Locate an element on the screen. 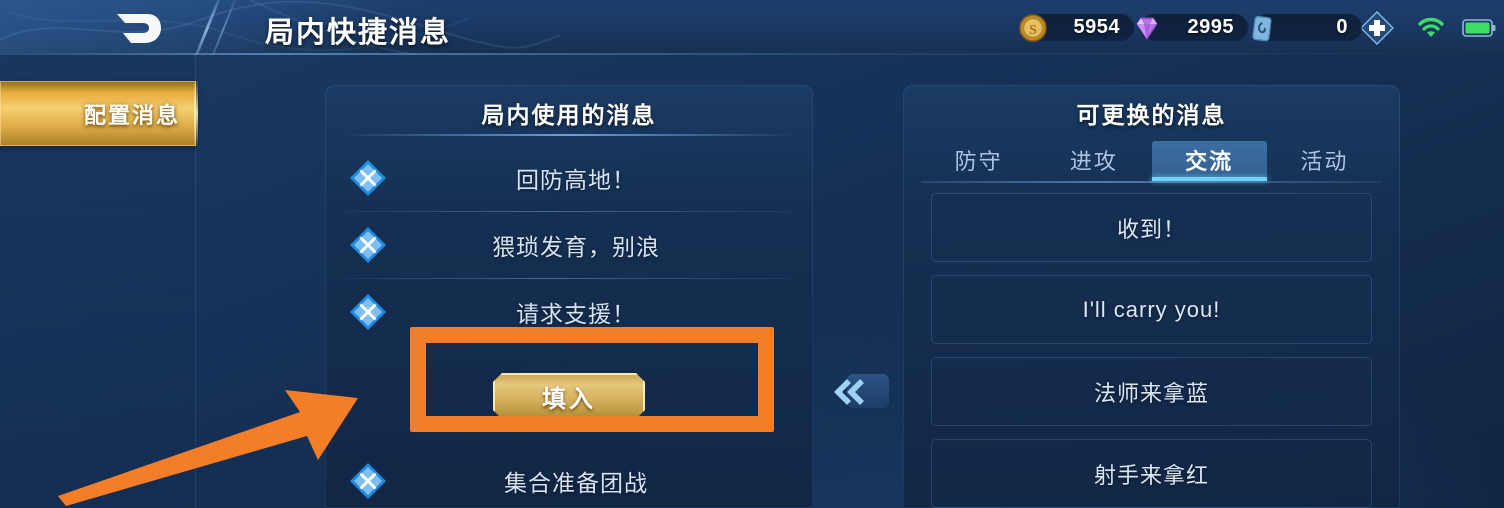 This screenshot has height=508, width=1504. list-item: 法师来拿蓝 is located at coordinates (1151, 391).